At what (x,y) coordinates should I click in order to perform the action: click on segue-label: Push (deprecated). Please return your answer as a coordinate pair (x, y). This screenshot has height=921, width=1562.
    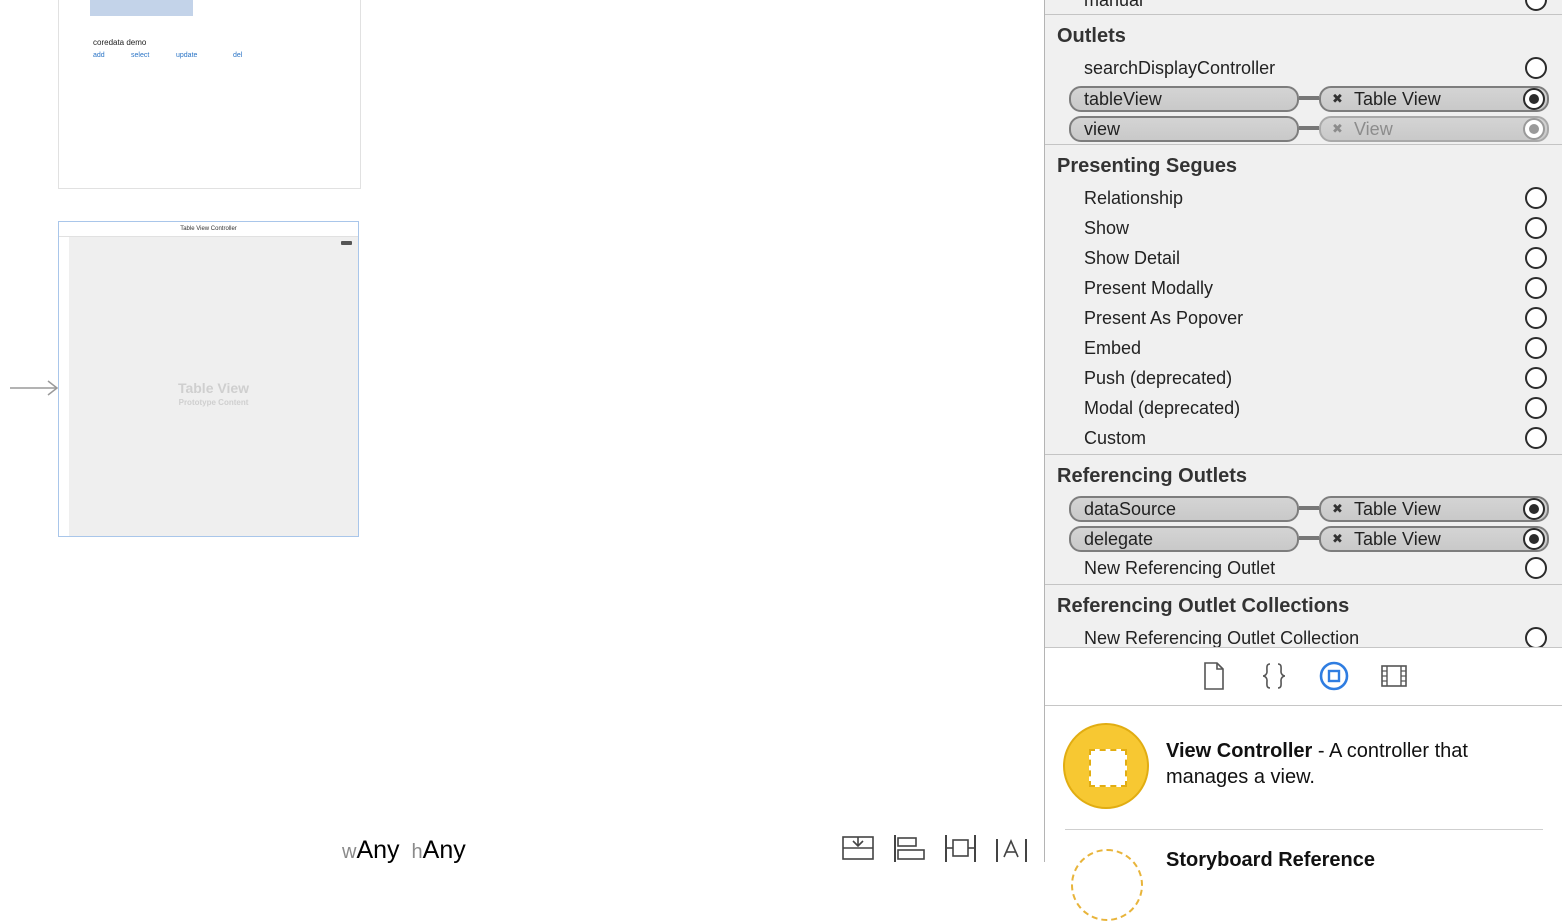
    Looking at the image, I should click on (1158, 378).